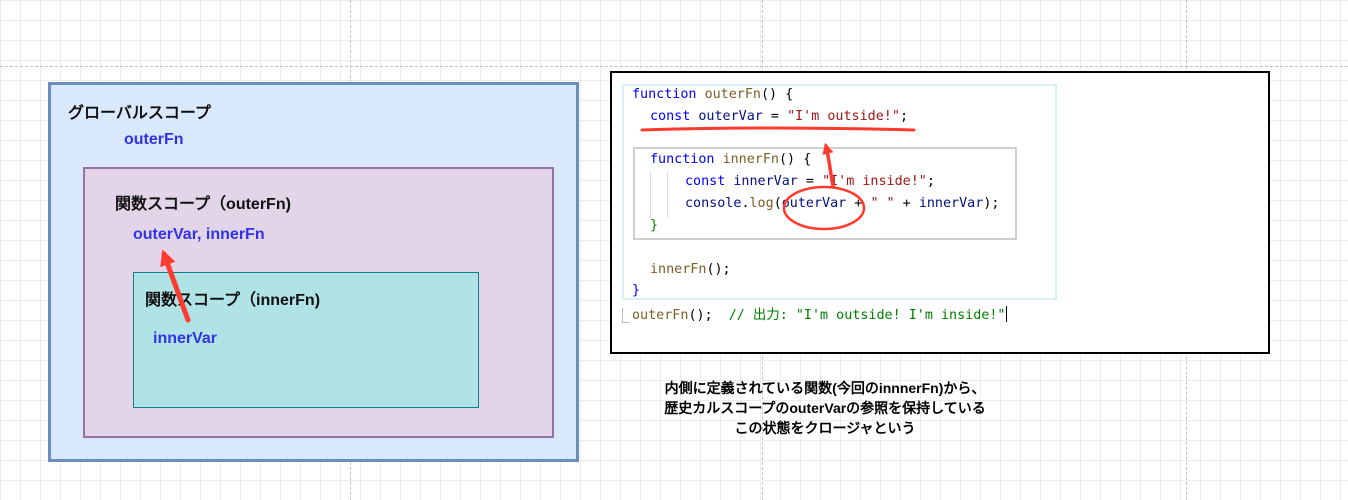 This screenshot has width=1348, height=500. I want to click on diagram-reference-arrow, so click(175, 286).